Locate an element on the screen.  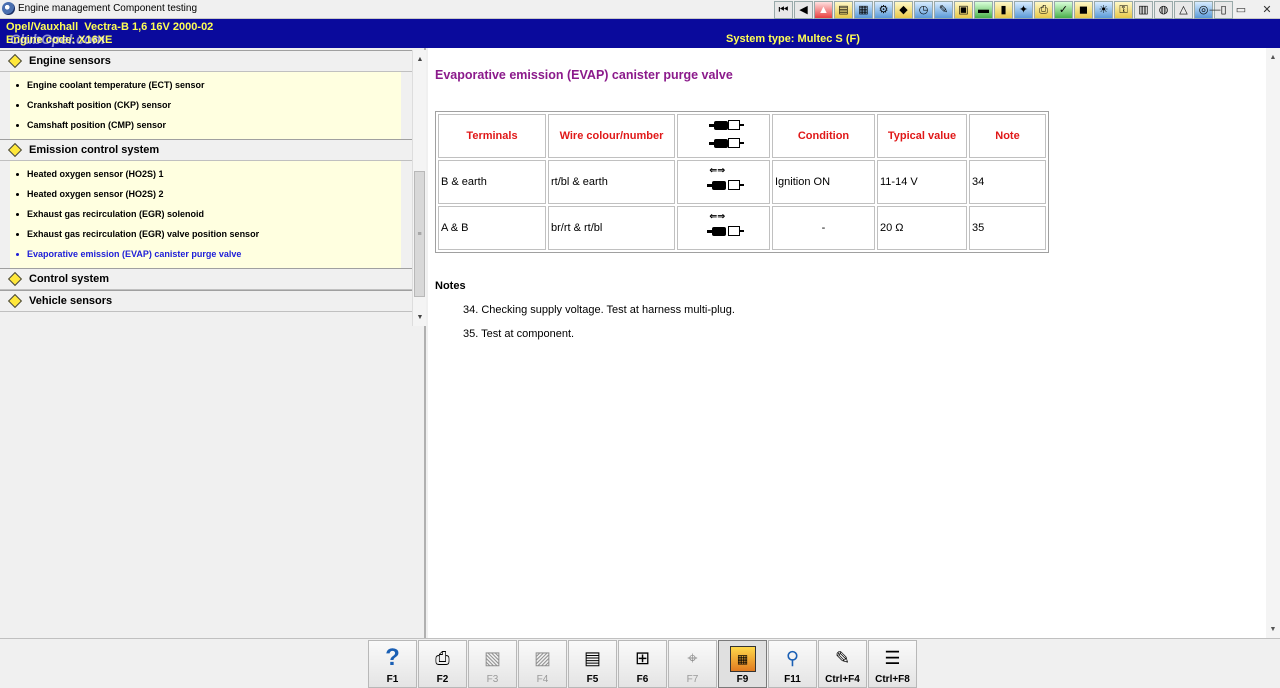
book-icon: ▤ is located at coordinates (843, 10).